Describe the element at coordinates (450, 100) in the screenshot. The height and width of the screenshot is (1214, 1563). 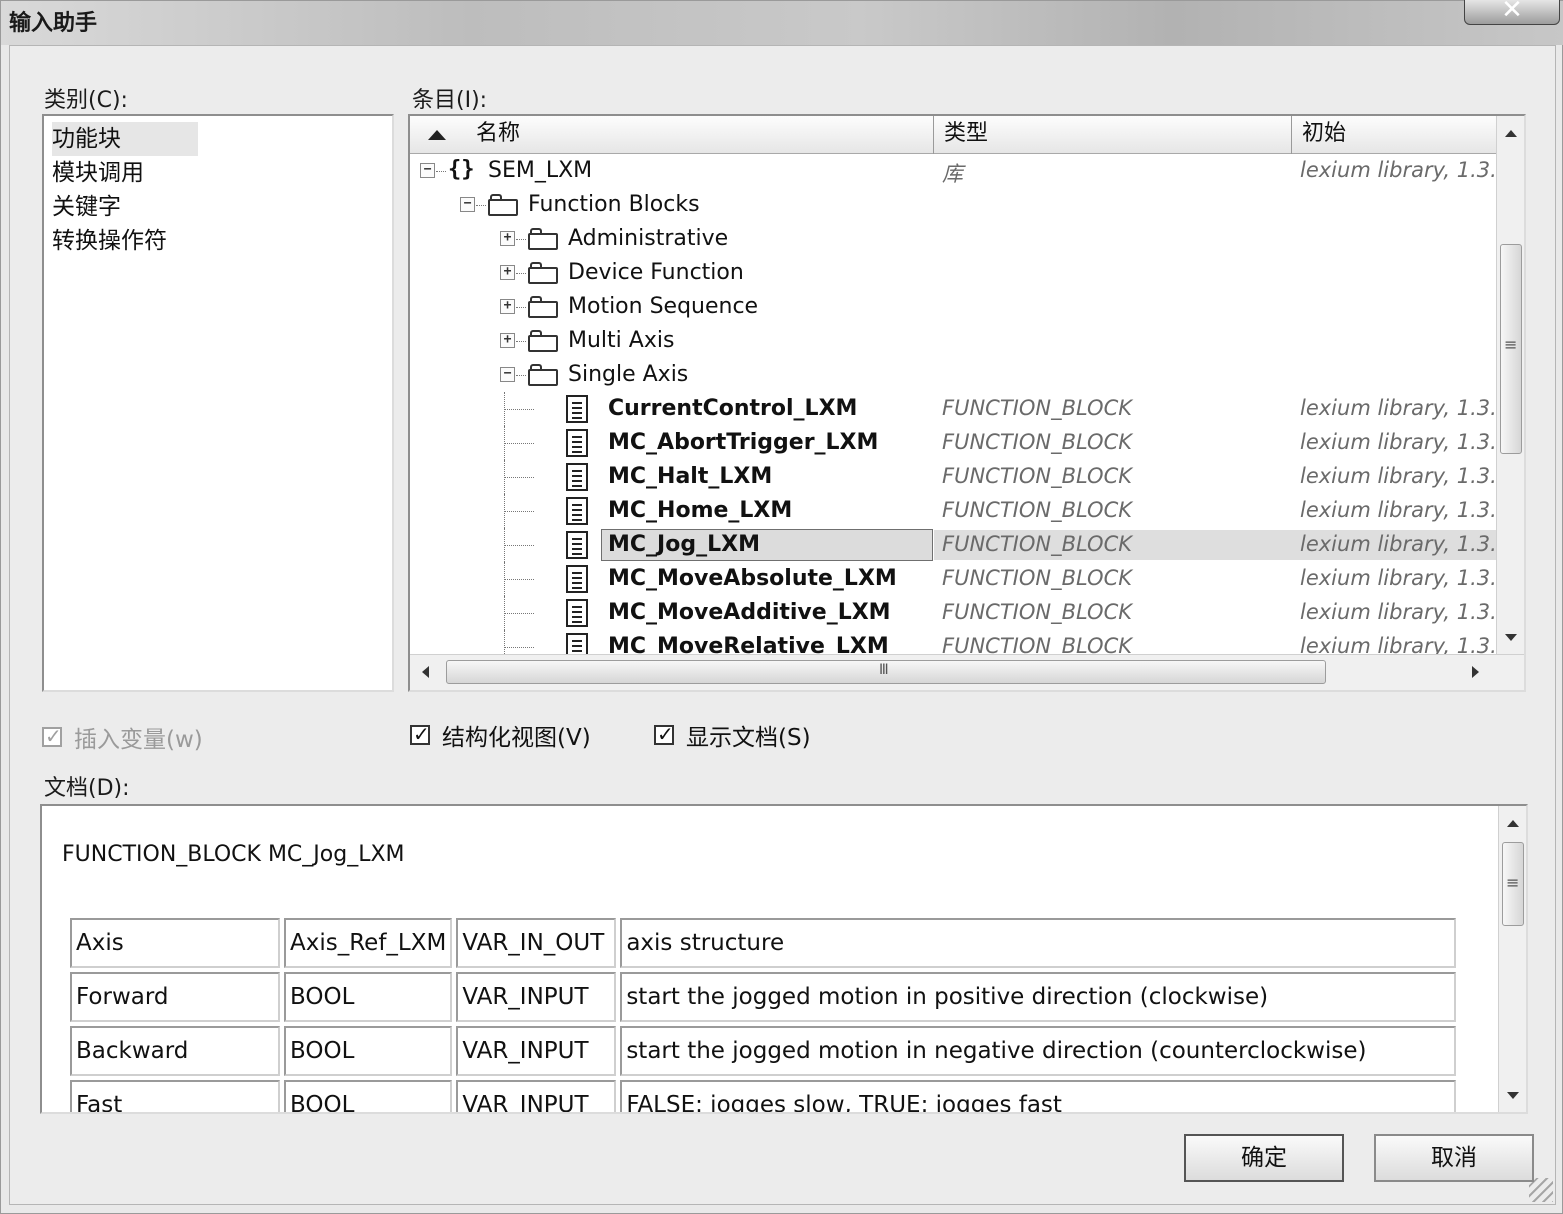
I see `entries-label: 条目(I):` at that location.